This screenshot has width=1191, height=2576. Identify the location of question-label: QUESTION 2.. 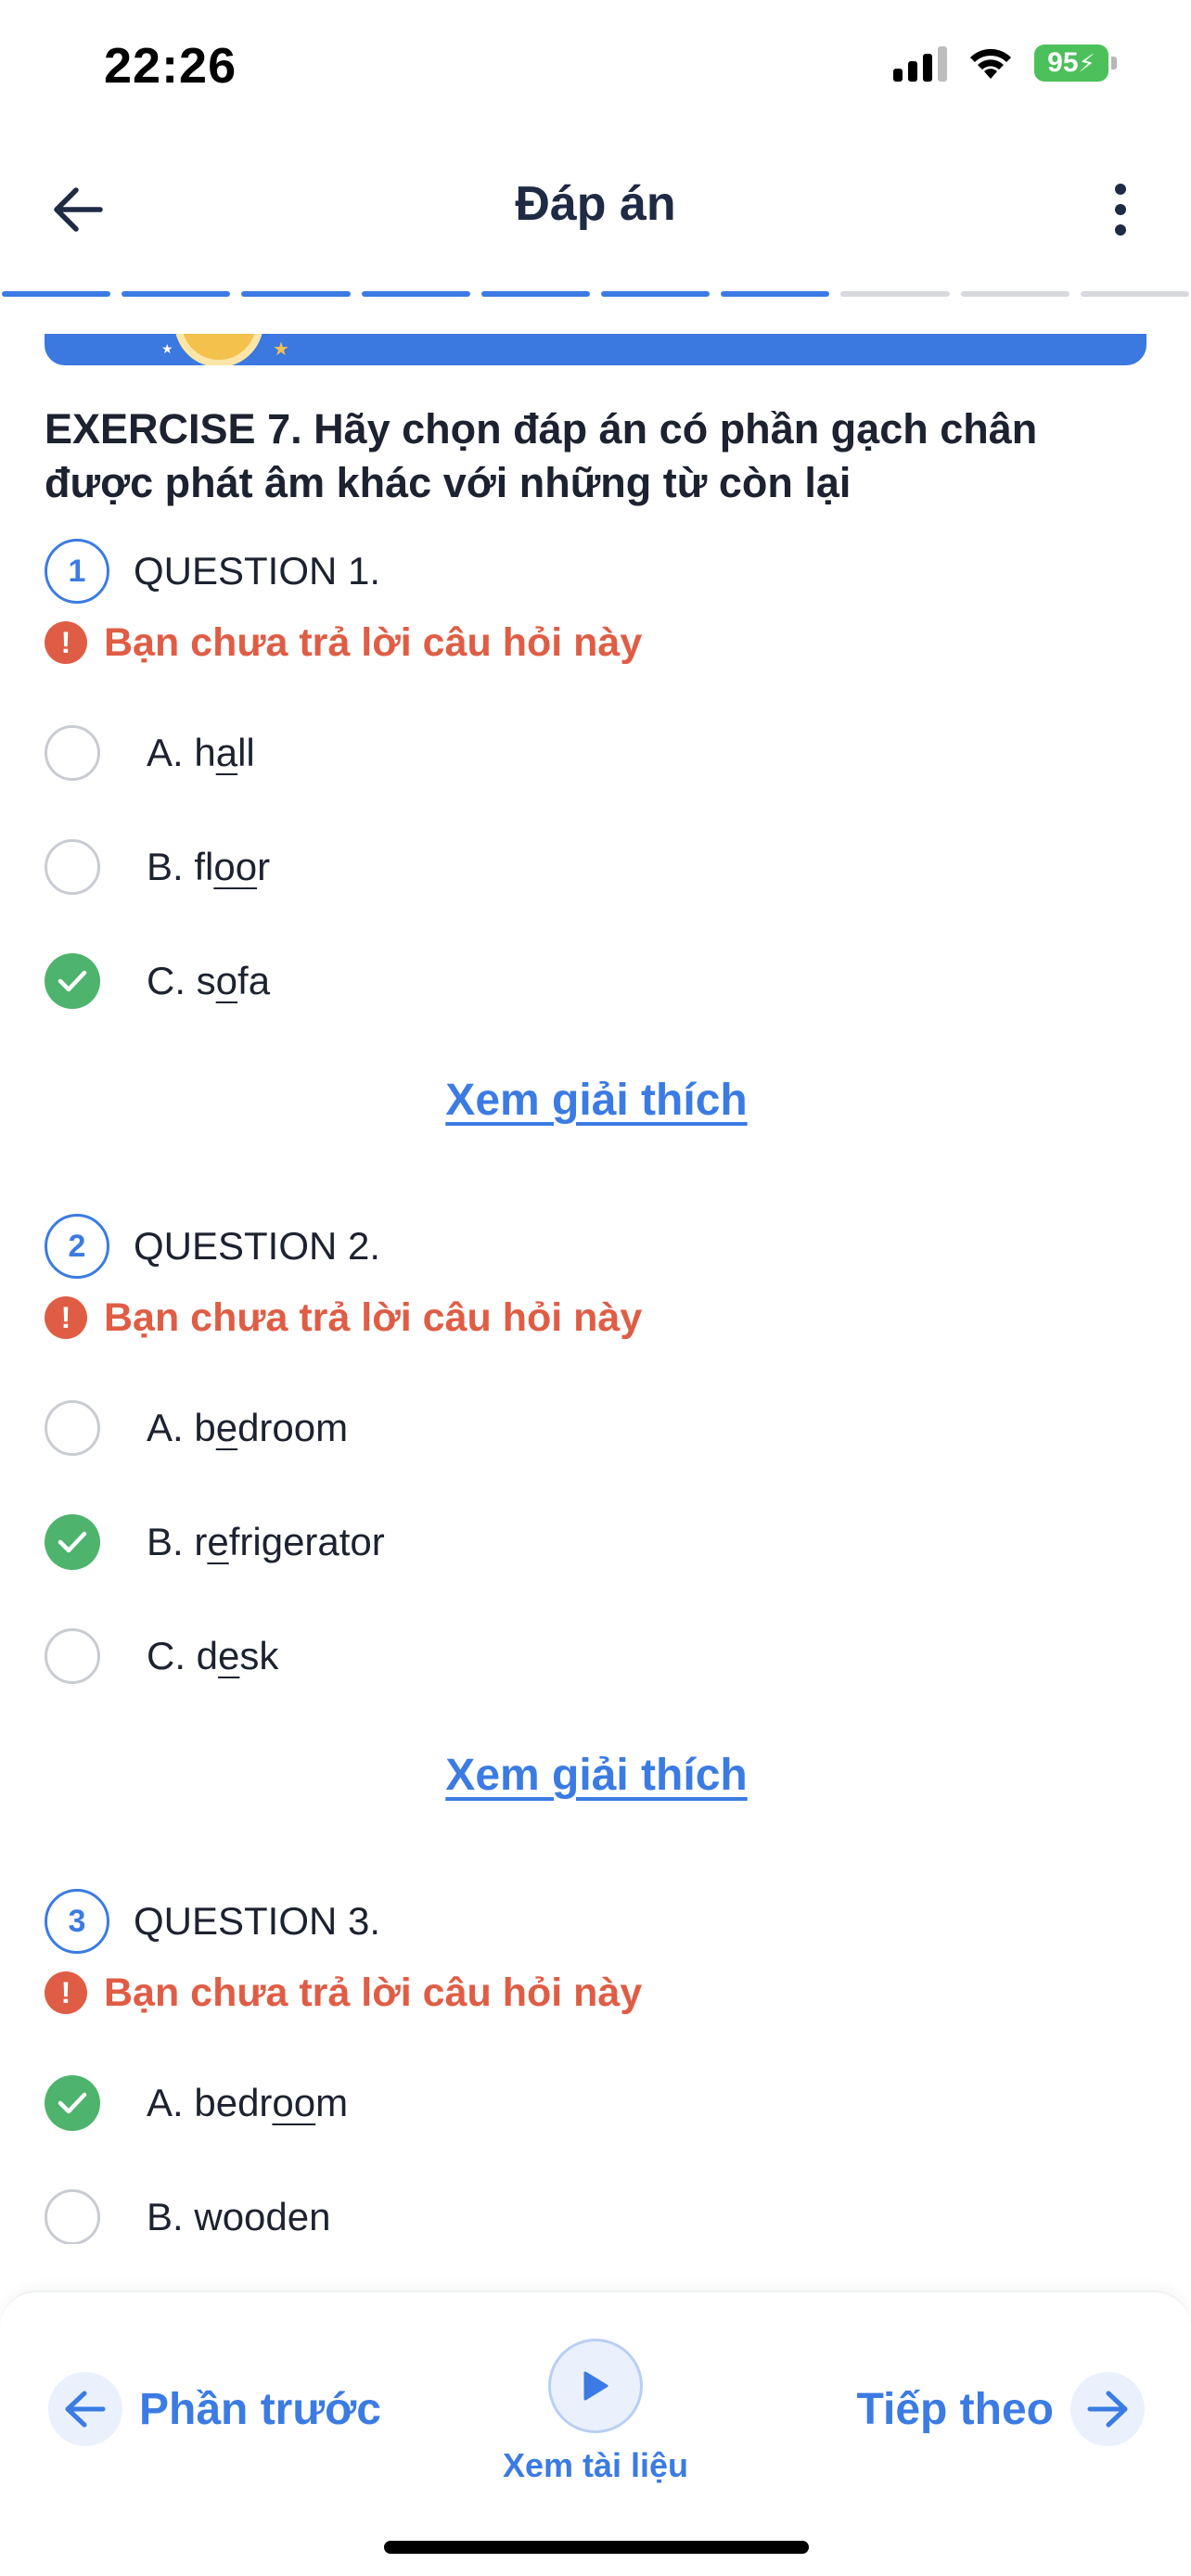
(257, 1246).